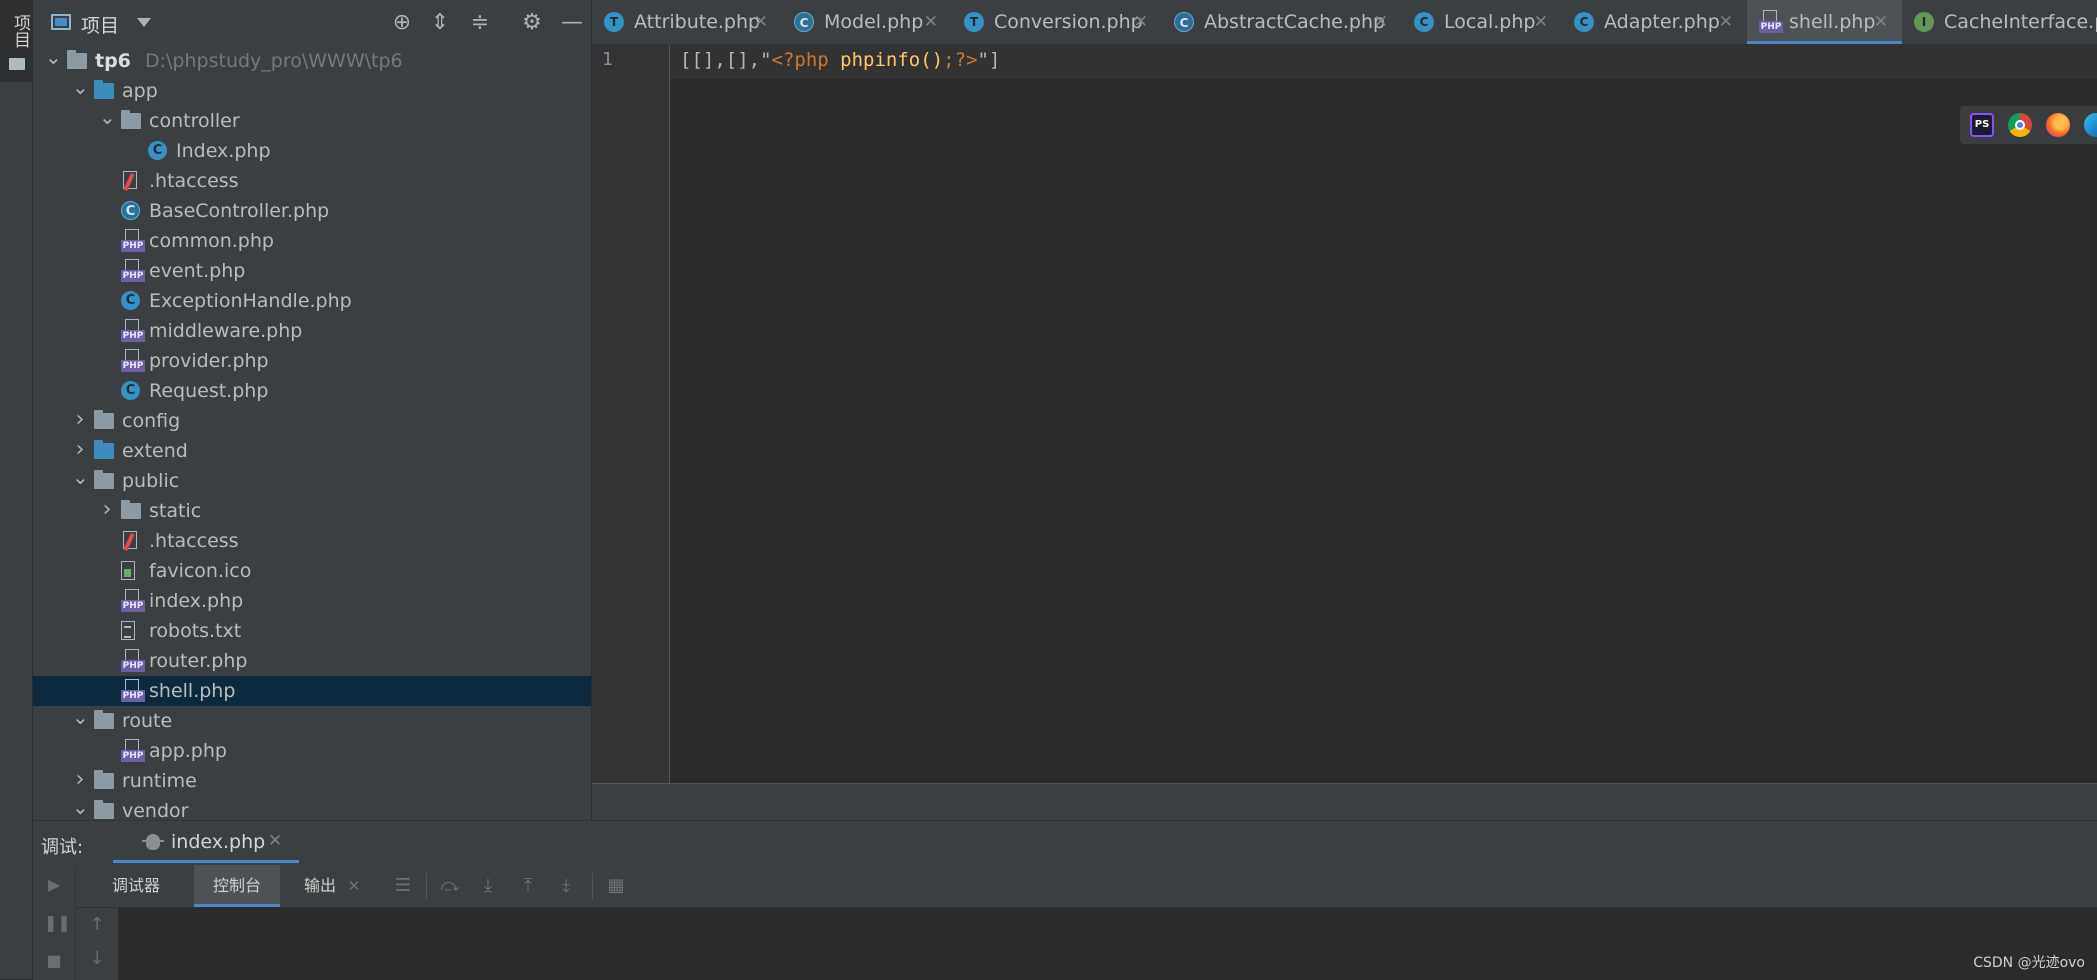 The height and width of the screenshot is (980, 2097). Describe the element at coordinates (1057, 22) in the screenshot. I see `editor-tab: T Conversion.php ✕` at that location.